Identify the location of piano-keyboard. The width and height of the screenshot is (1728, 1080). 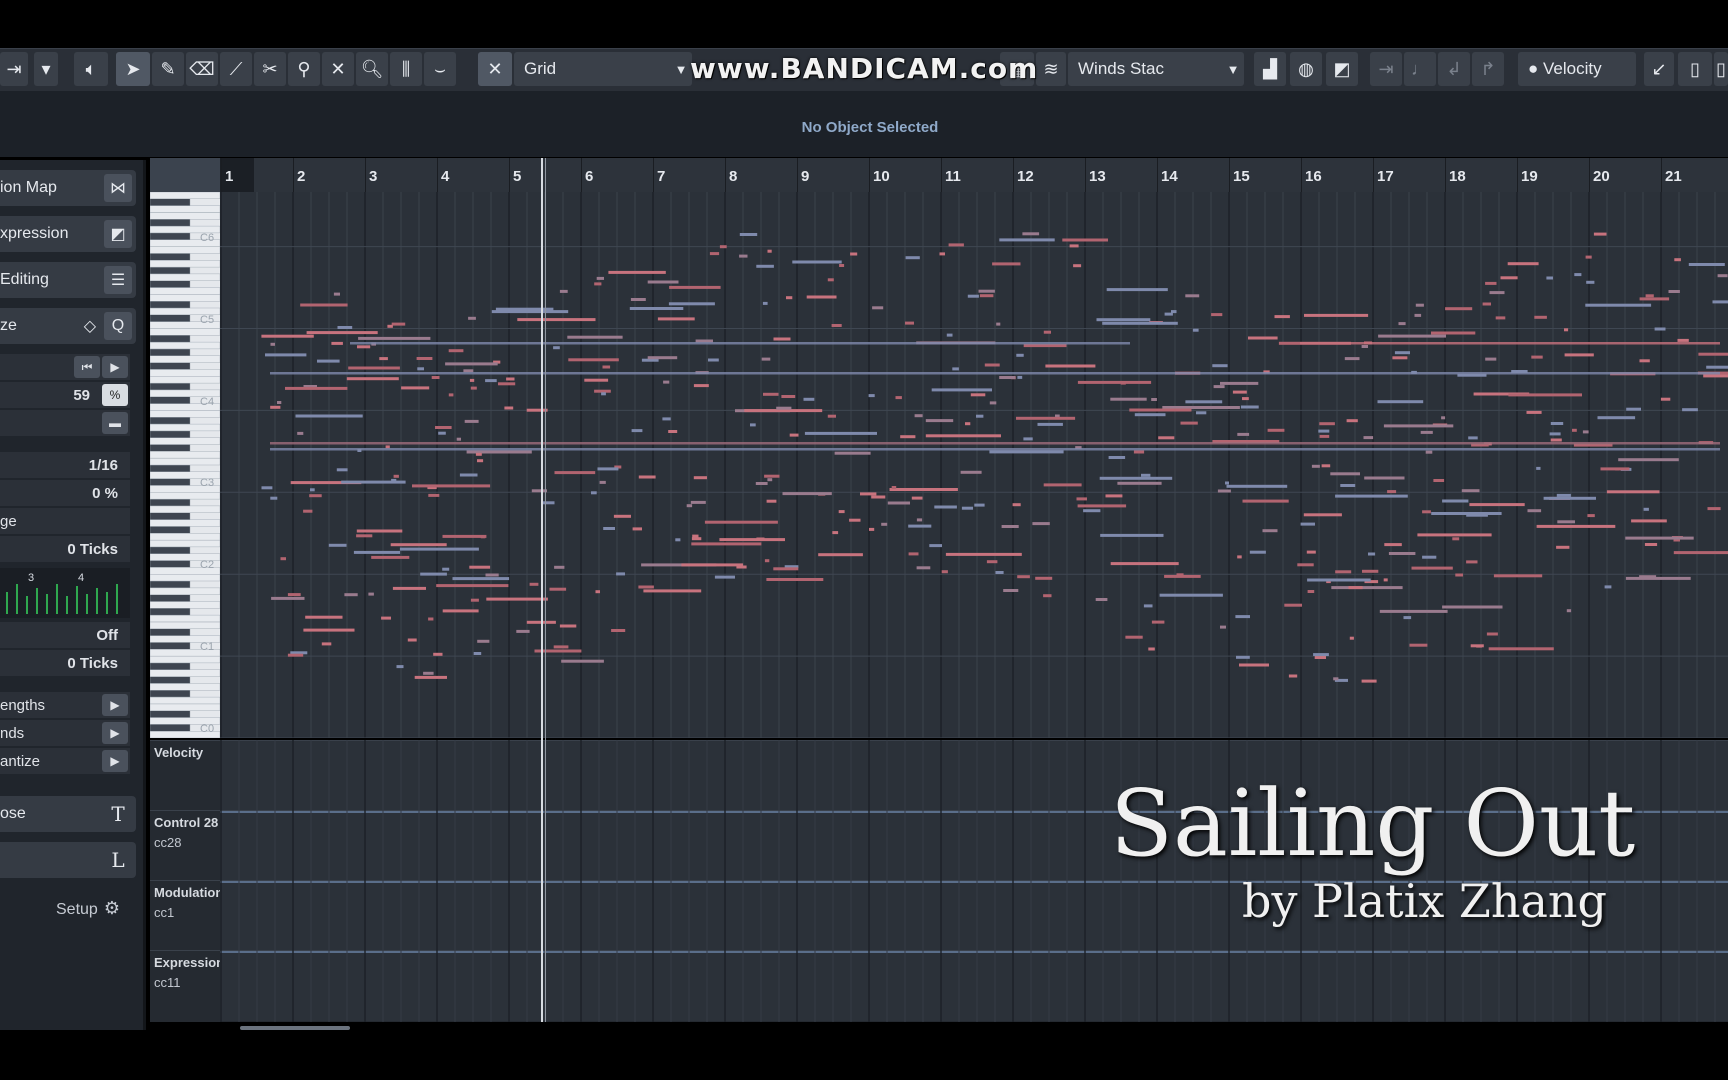
(185, 465).